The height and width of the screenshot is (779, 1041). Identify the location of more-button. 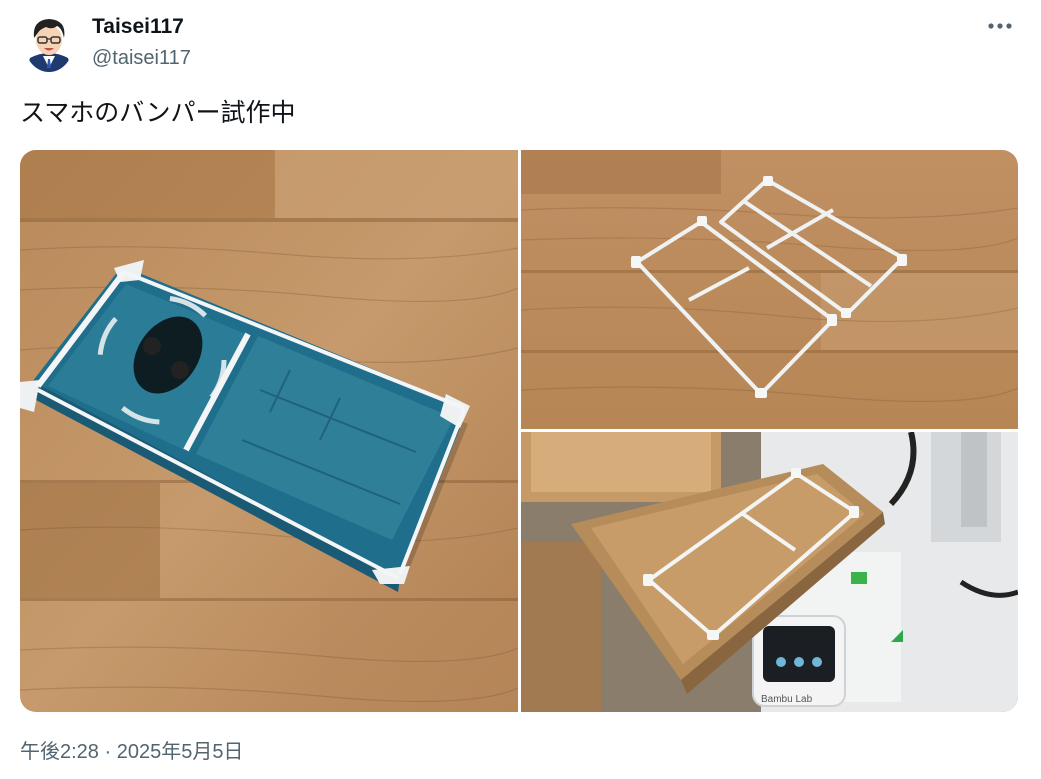
(1000, 26).